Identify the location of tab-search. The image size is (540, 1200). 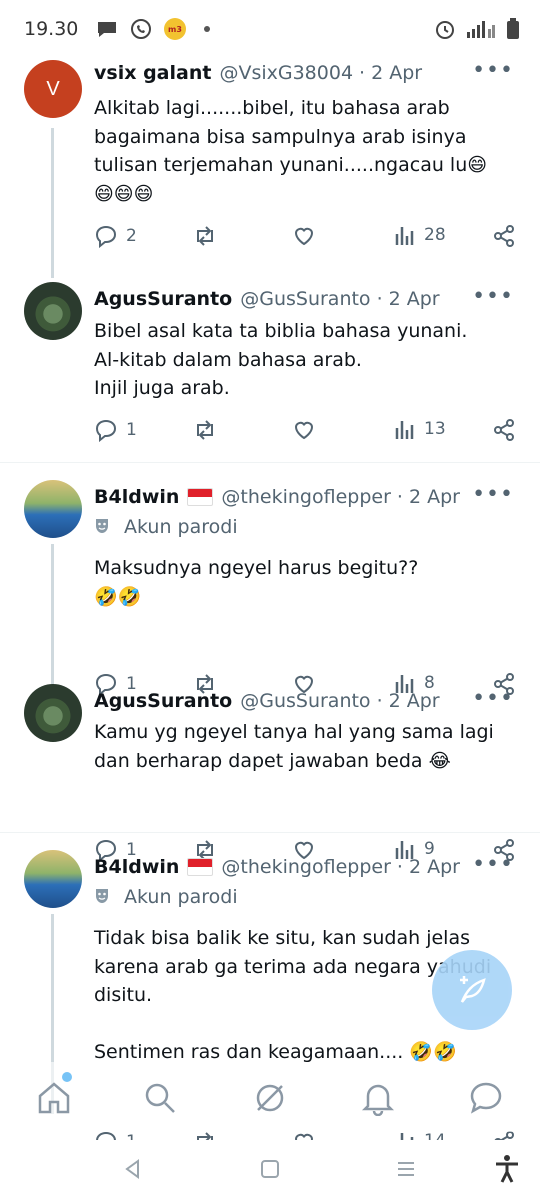
(160, 1100).